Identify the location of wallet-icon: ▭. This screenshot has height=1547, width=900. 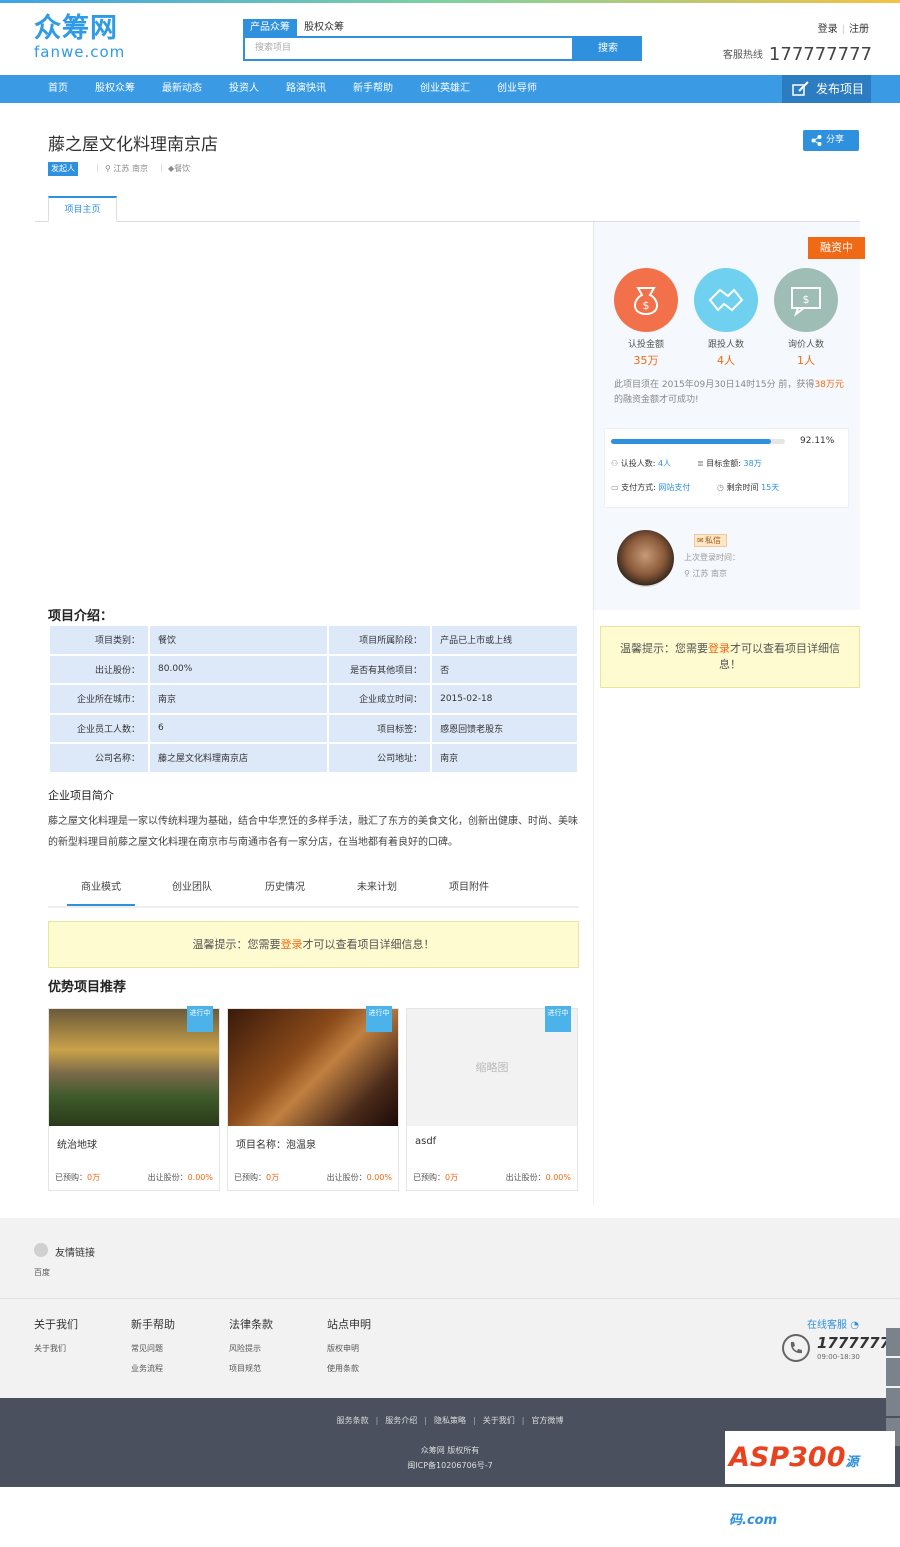
(615, 487).